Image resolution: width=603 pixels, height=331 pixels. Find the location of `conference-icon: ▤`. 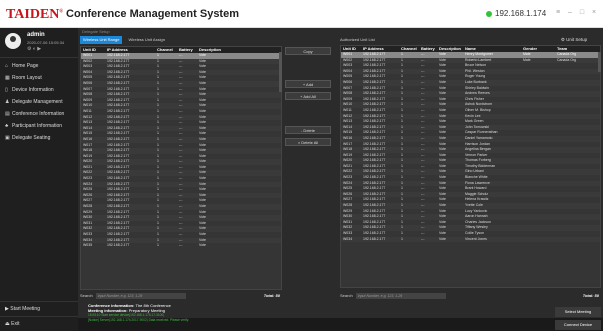

conference-icon: ▤ is located at coordinates (7, 114).